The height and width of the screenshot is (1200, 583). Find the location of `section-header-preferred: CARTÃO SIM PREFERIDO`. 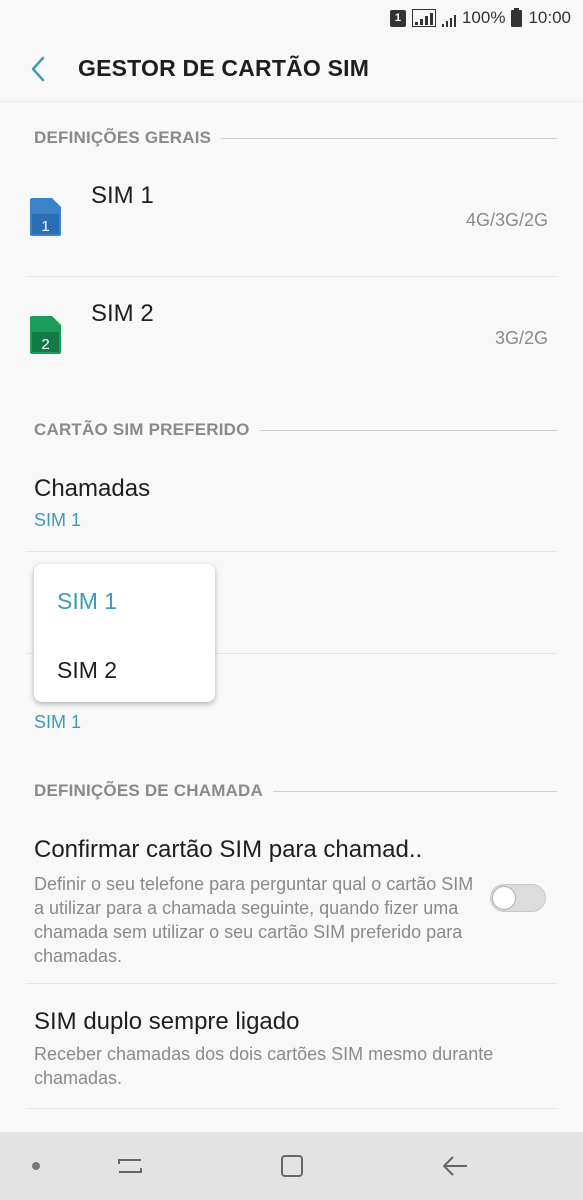

section-header-preferred: CARTÃO SIM PREFERIDO is located at coordinates (295, 430).